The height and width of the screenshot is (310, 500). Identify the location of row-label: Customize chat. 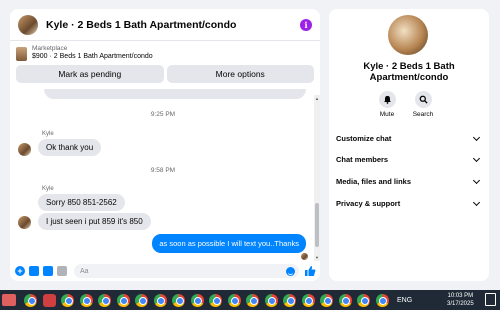
(364, 138).